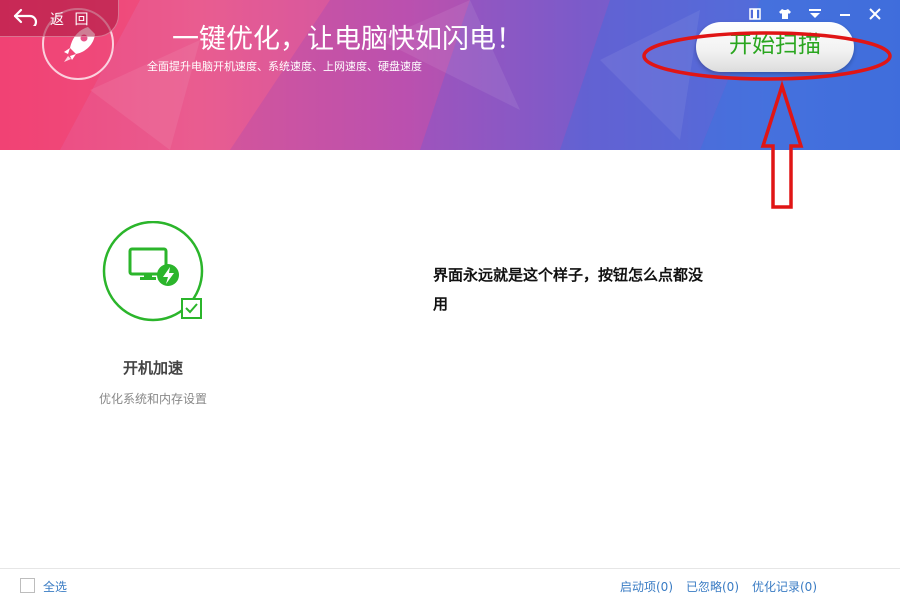 This screenshot has height=601, width=900. I want to click on shirt-icon, so click(785, 14).